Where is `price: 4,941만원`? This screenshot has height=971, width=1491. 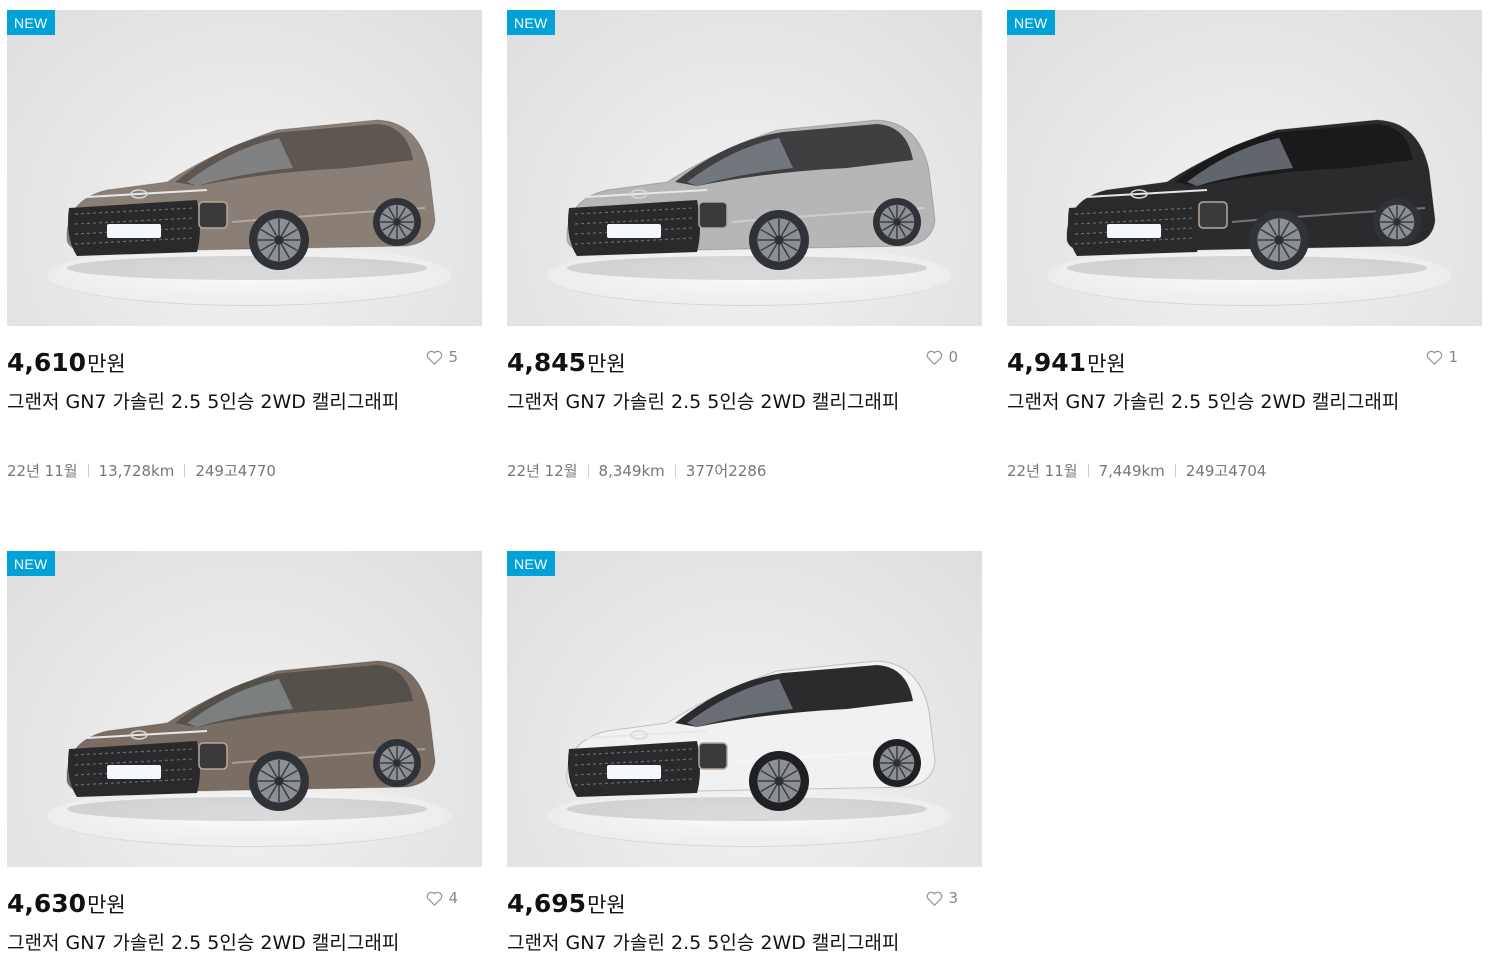 price: 4,941만원 is located at coordinates (1066, 363).